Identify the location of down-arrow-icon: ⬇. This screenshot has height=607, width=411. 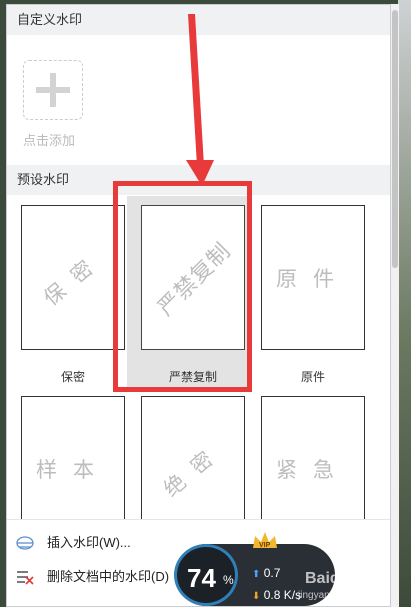
(256, 596).